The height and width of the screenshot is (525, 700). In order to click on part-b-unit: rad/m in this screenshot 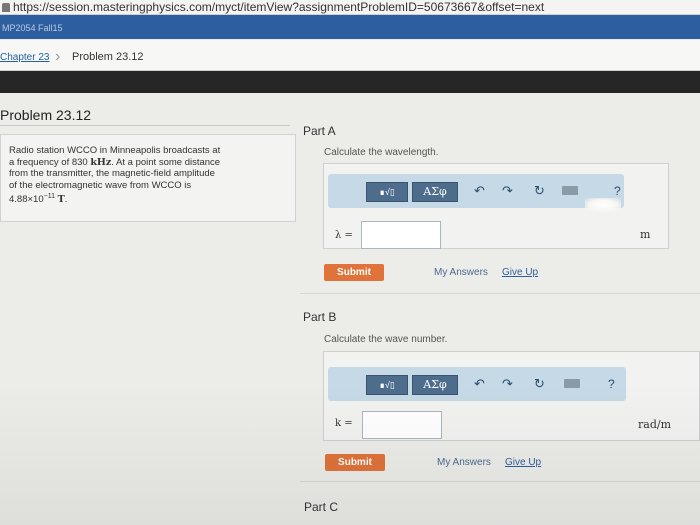, I will do `click(654, 424)`.